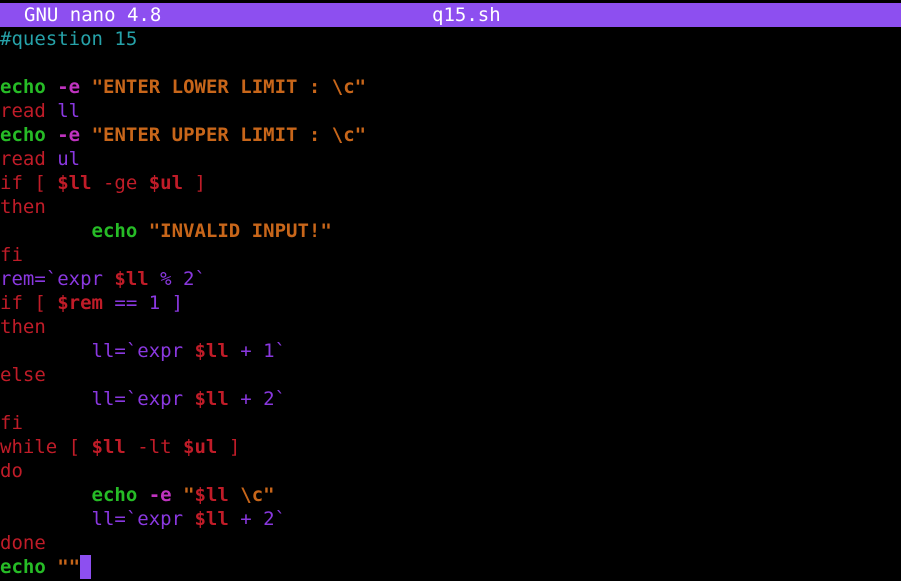  Describe the element at coordinates (450, 159) in the screenshot. I see `code-line: read ul` at that location.